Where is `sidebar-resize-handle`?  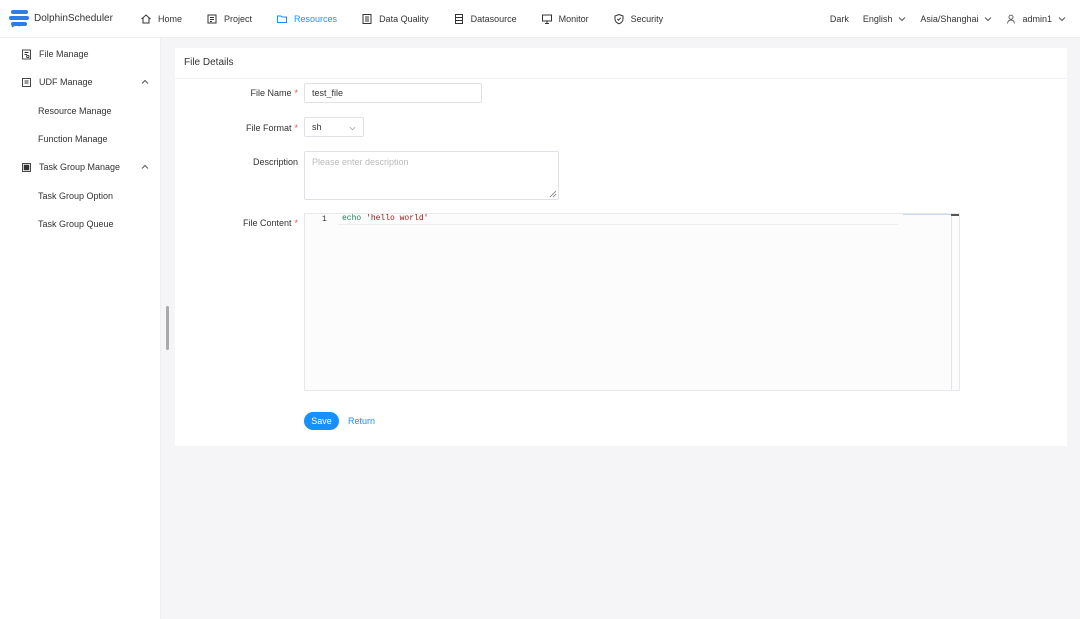
sidebar-resize-handle is located at coordinates (167, 328).